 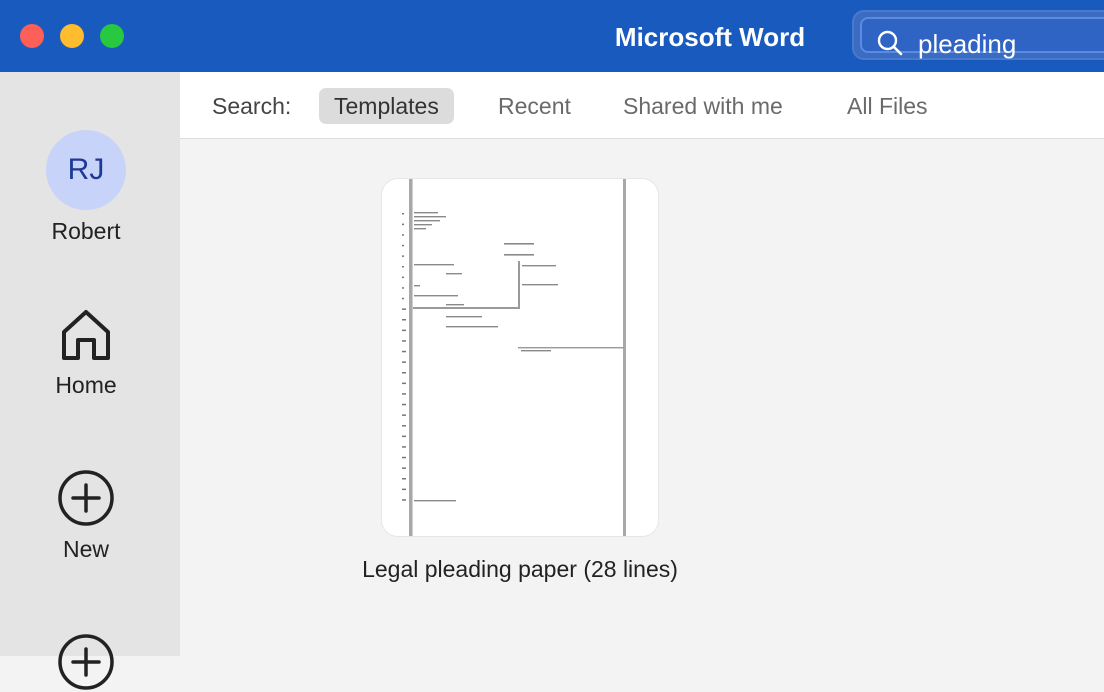 I want to click on tab-recent: Recent, so click(x=534, y=106).